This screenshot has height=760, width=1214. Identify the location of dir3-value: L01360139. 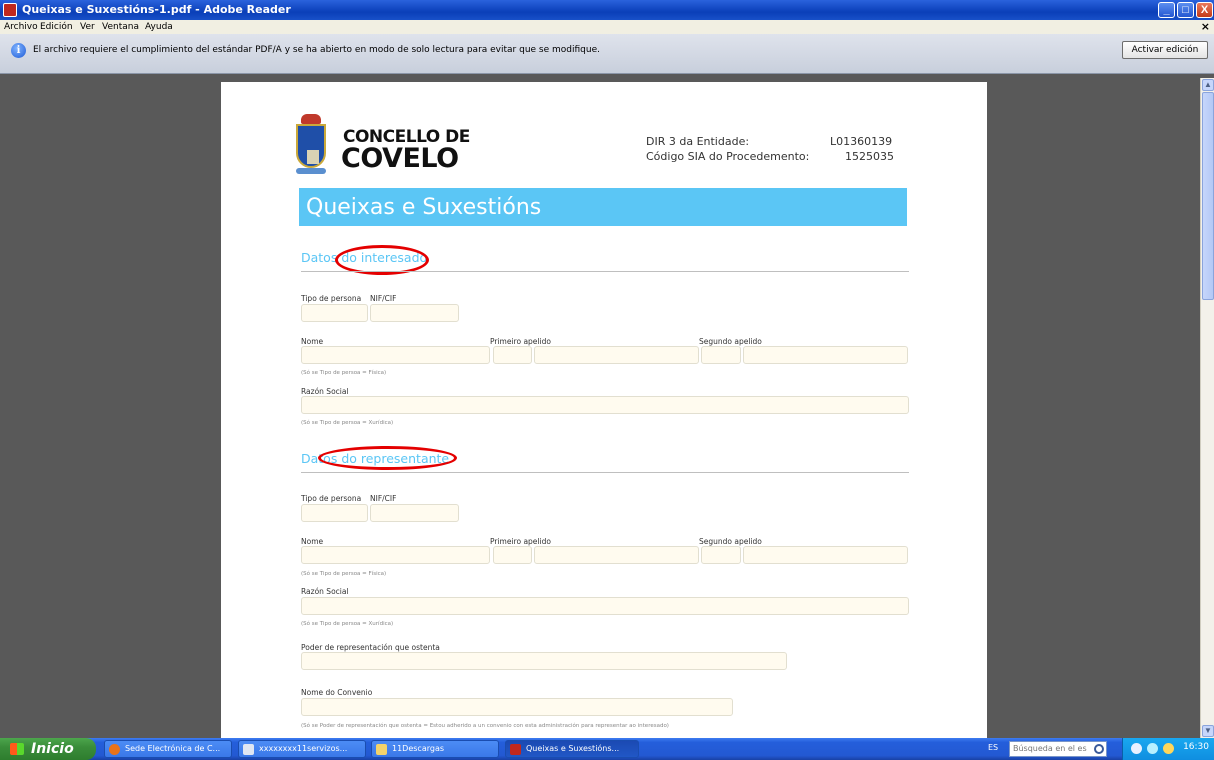
(861, 141).